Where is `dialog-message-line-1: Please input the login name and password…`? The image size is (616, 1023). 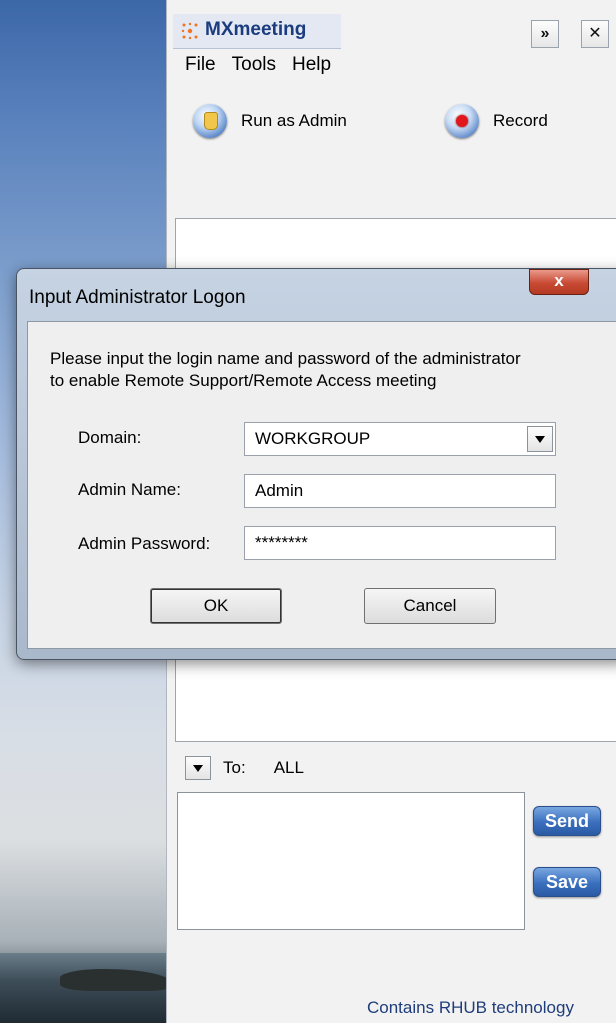
dialog-message-line-1: Please input the login name and password… is located at coordinates (285, 358).